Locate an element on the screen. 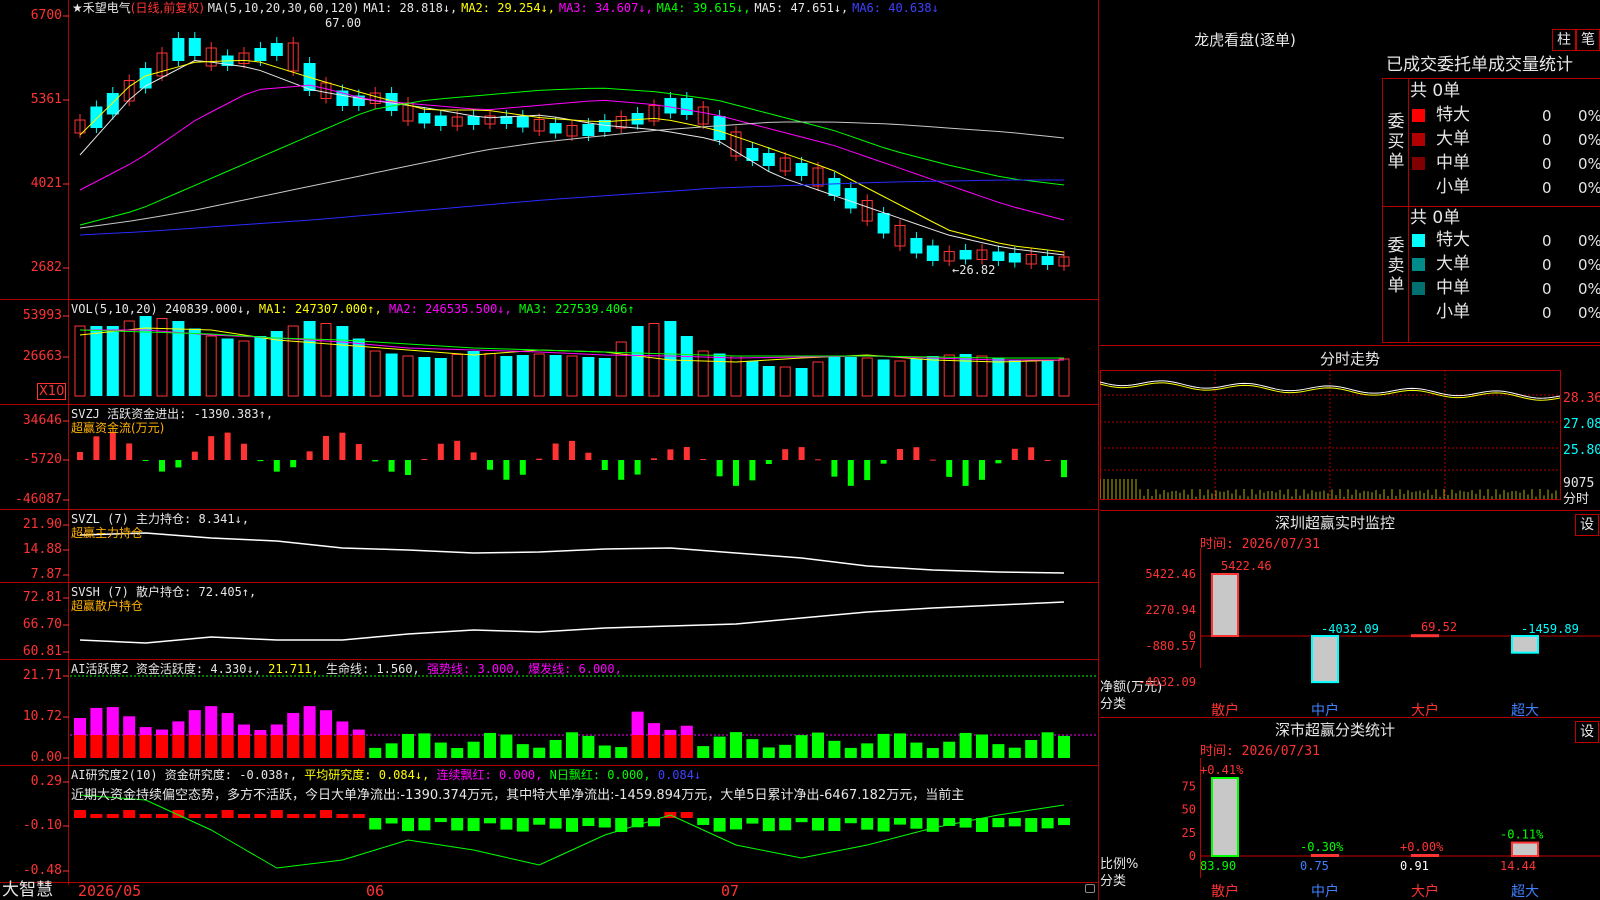 The image size is (1600, 900). ma2-value: MA2: 29.254↓, is located at coordinates (508, 8).